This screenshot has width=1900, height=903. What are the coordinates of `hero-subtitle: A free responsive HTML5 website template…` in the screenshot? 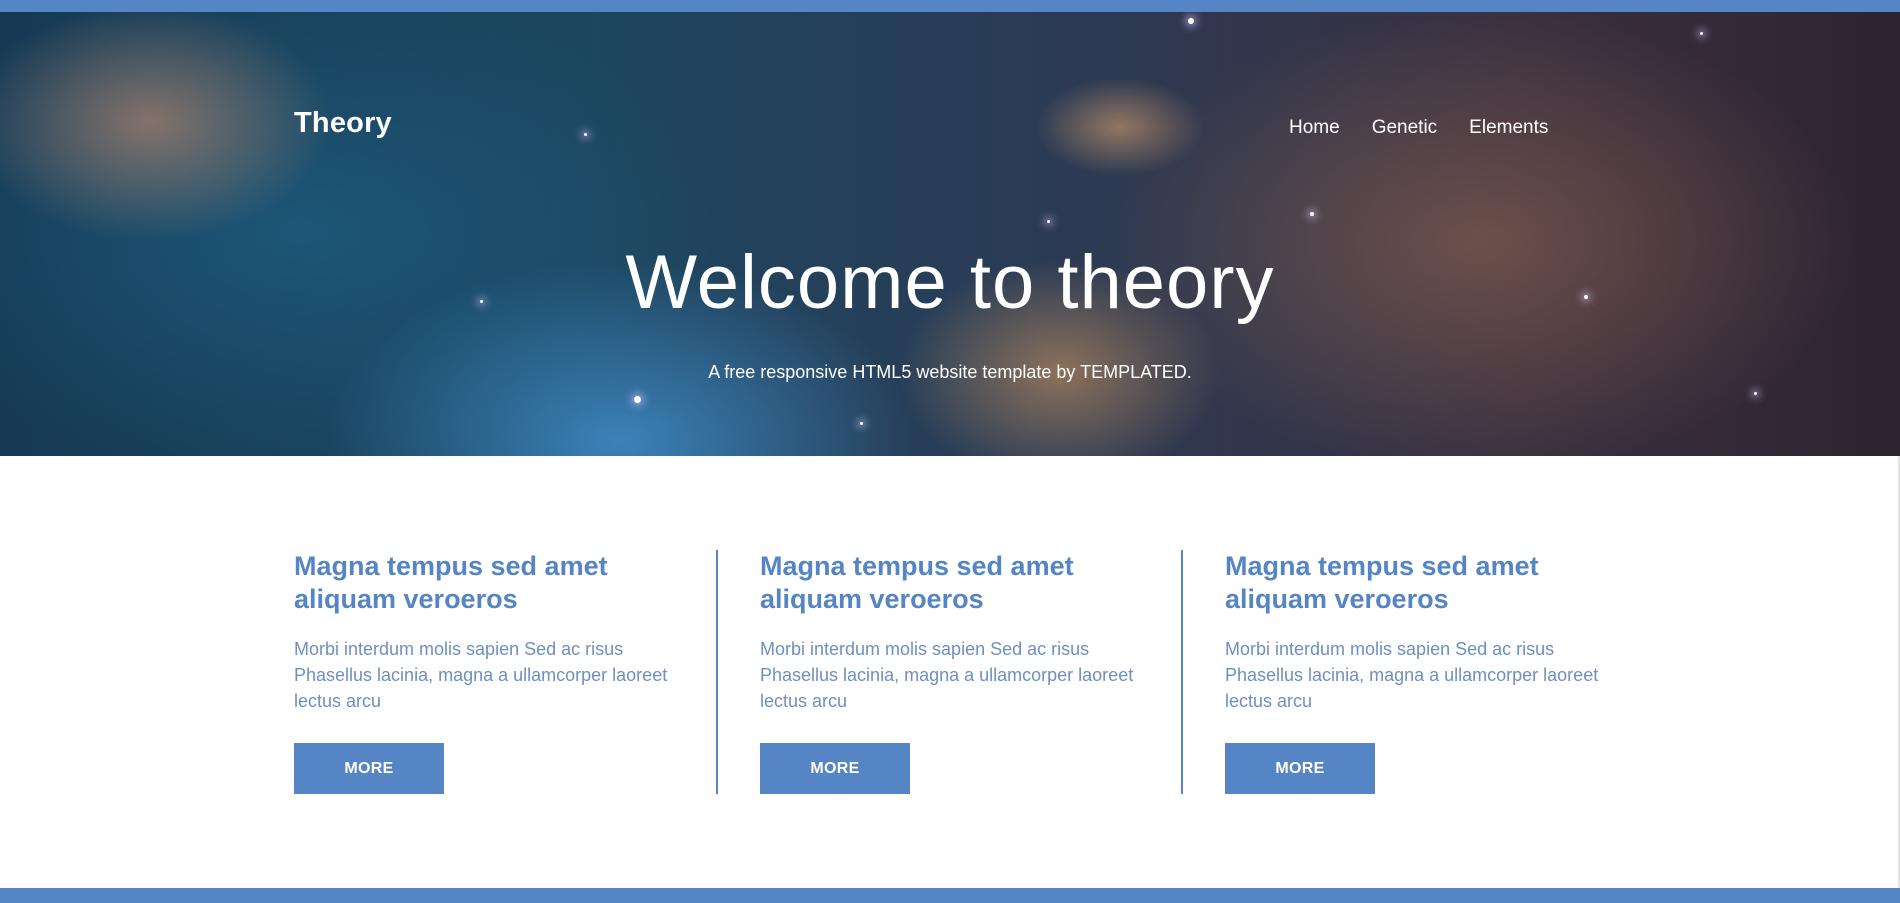 It's located at (950, 372).